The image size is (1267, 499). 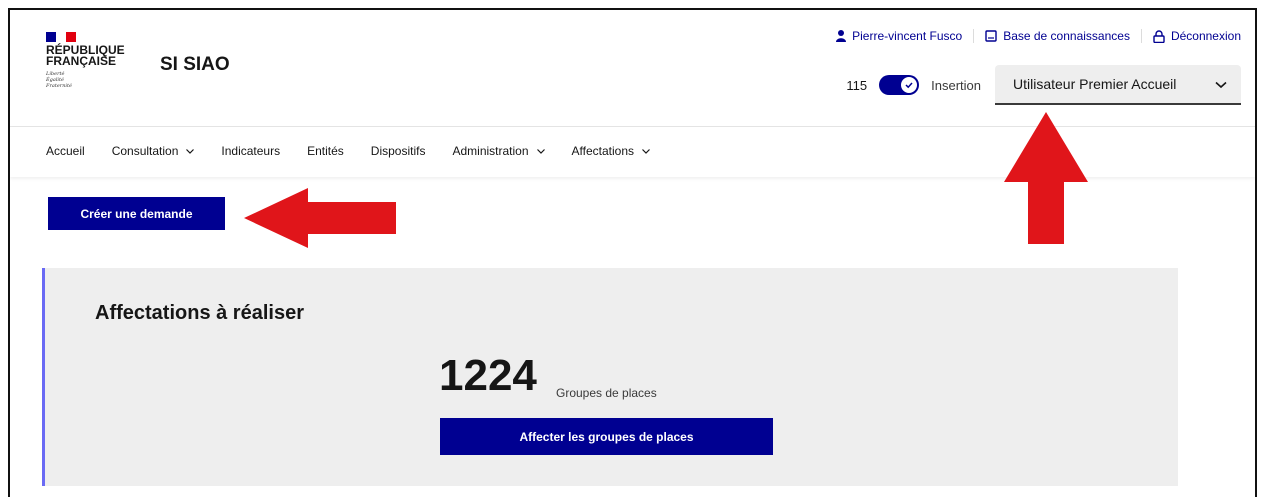 I want to click on red-arrow-up-icon, so click(x=1046, y=180).